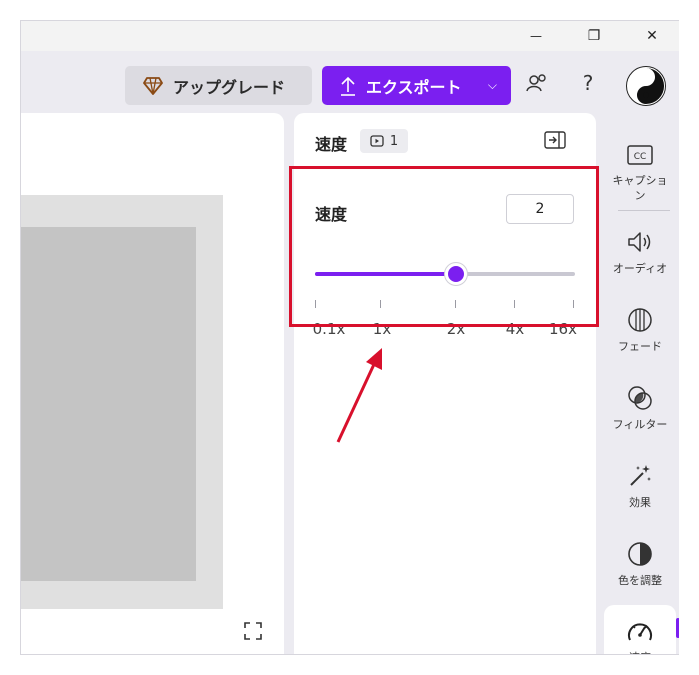 The height and width of the screenshot is (675, 699). What do you see at coordinates (537, 84) in the screenshot?
I see `share-people-icon` at bounding box center [537, 84].